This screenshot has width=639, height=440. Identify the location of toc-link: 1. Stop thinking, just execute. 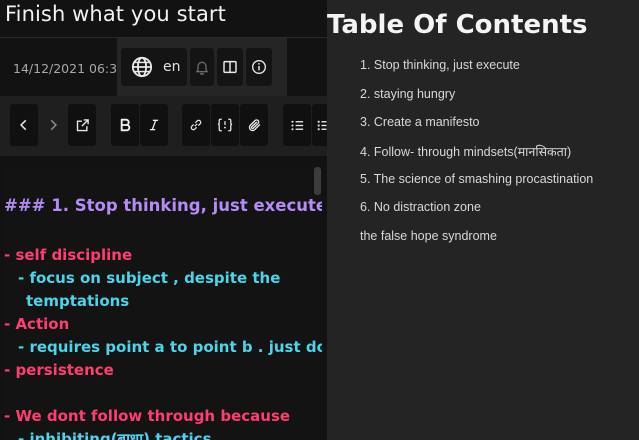
(440, 65).